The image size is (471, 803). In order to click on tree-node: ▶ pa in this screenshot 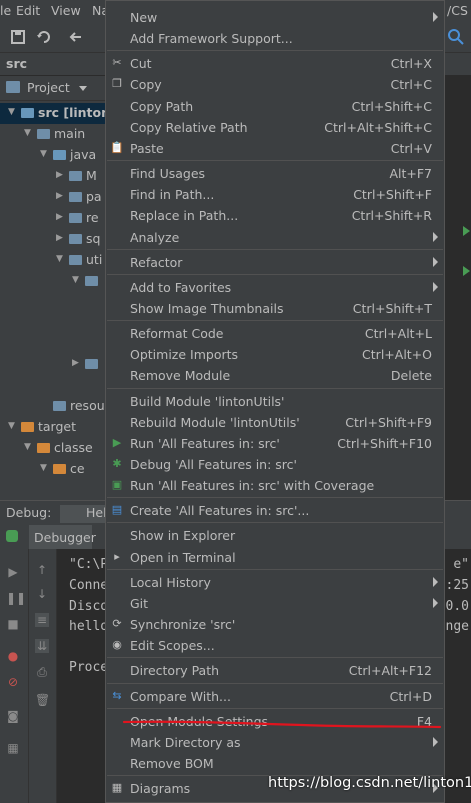, I will do `click(55, 197)`.